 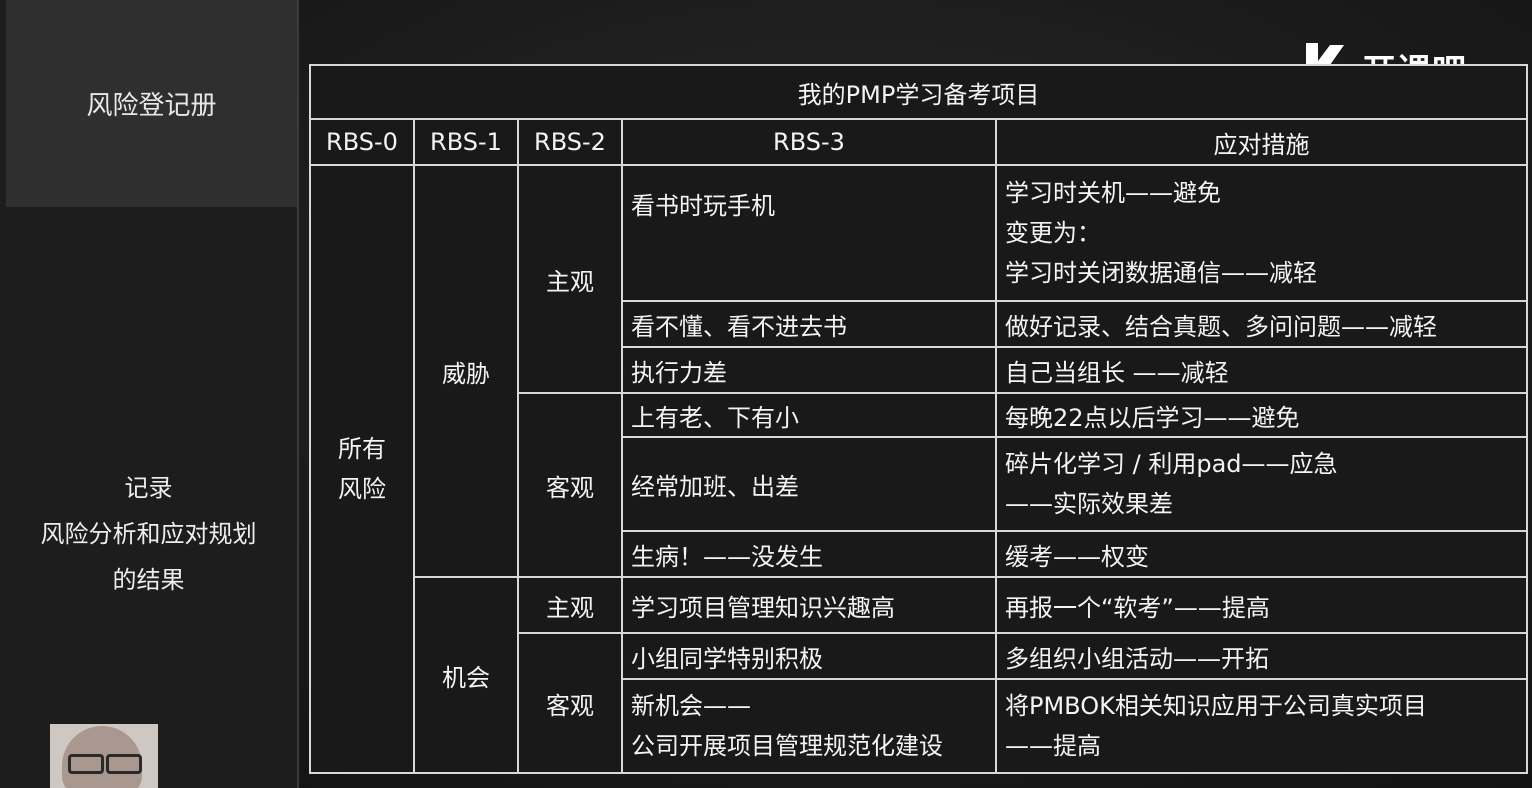 I want to click on sidebar-note: 记录 风险分析和应对规划 的结果, so click(x=148, y=534).